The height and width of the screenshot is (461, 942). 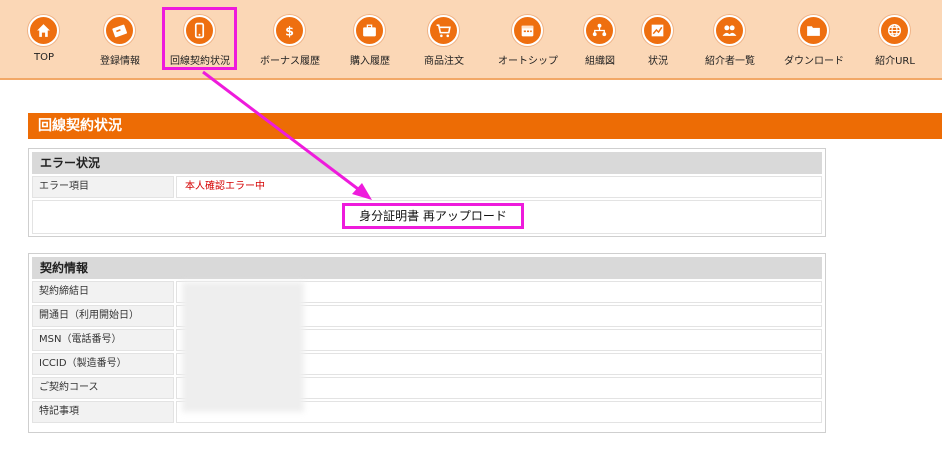 What do you see at coordinates (103, 340) in the screenshot?
I see `row-label: MSN（電話番号）` at bounding box center [103, 340].